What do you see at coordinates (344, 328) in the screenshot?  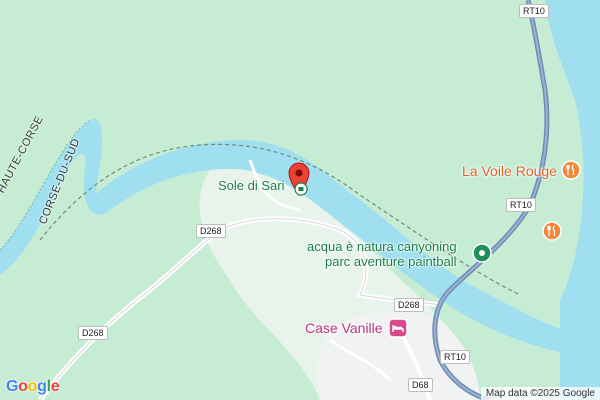 I see `poi-label-case-vanille: Case Vanille` at bounding box center [344, 328].